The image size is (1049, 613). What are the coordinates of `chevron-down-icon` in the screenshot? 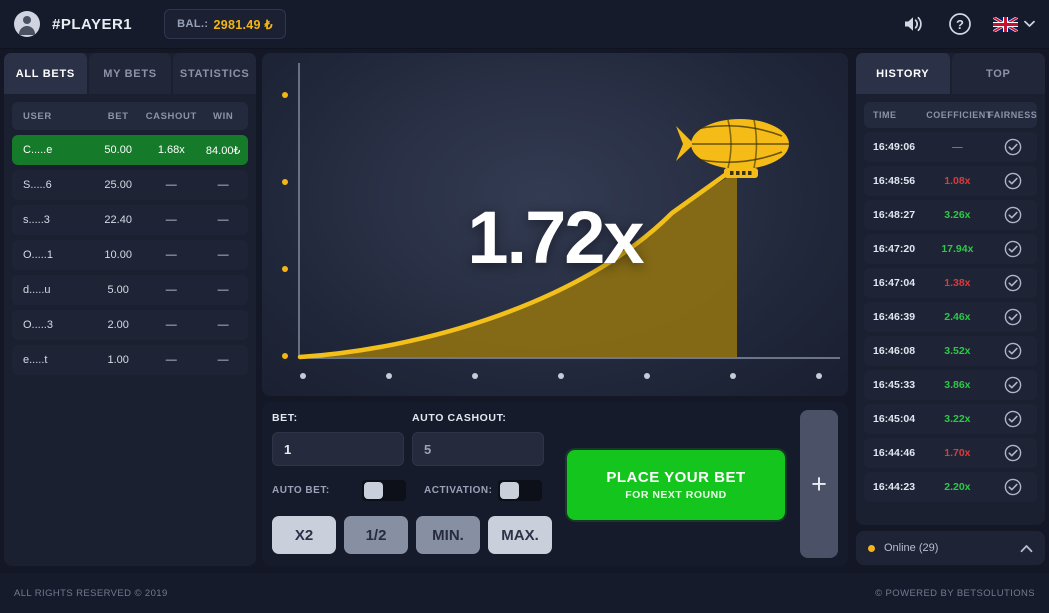 It's located at (1029, 23).